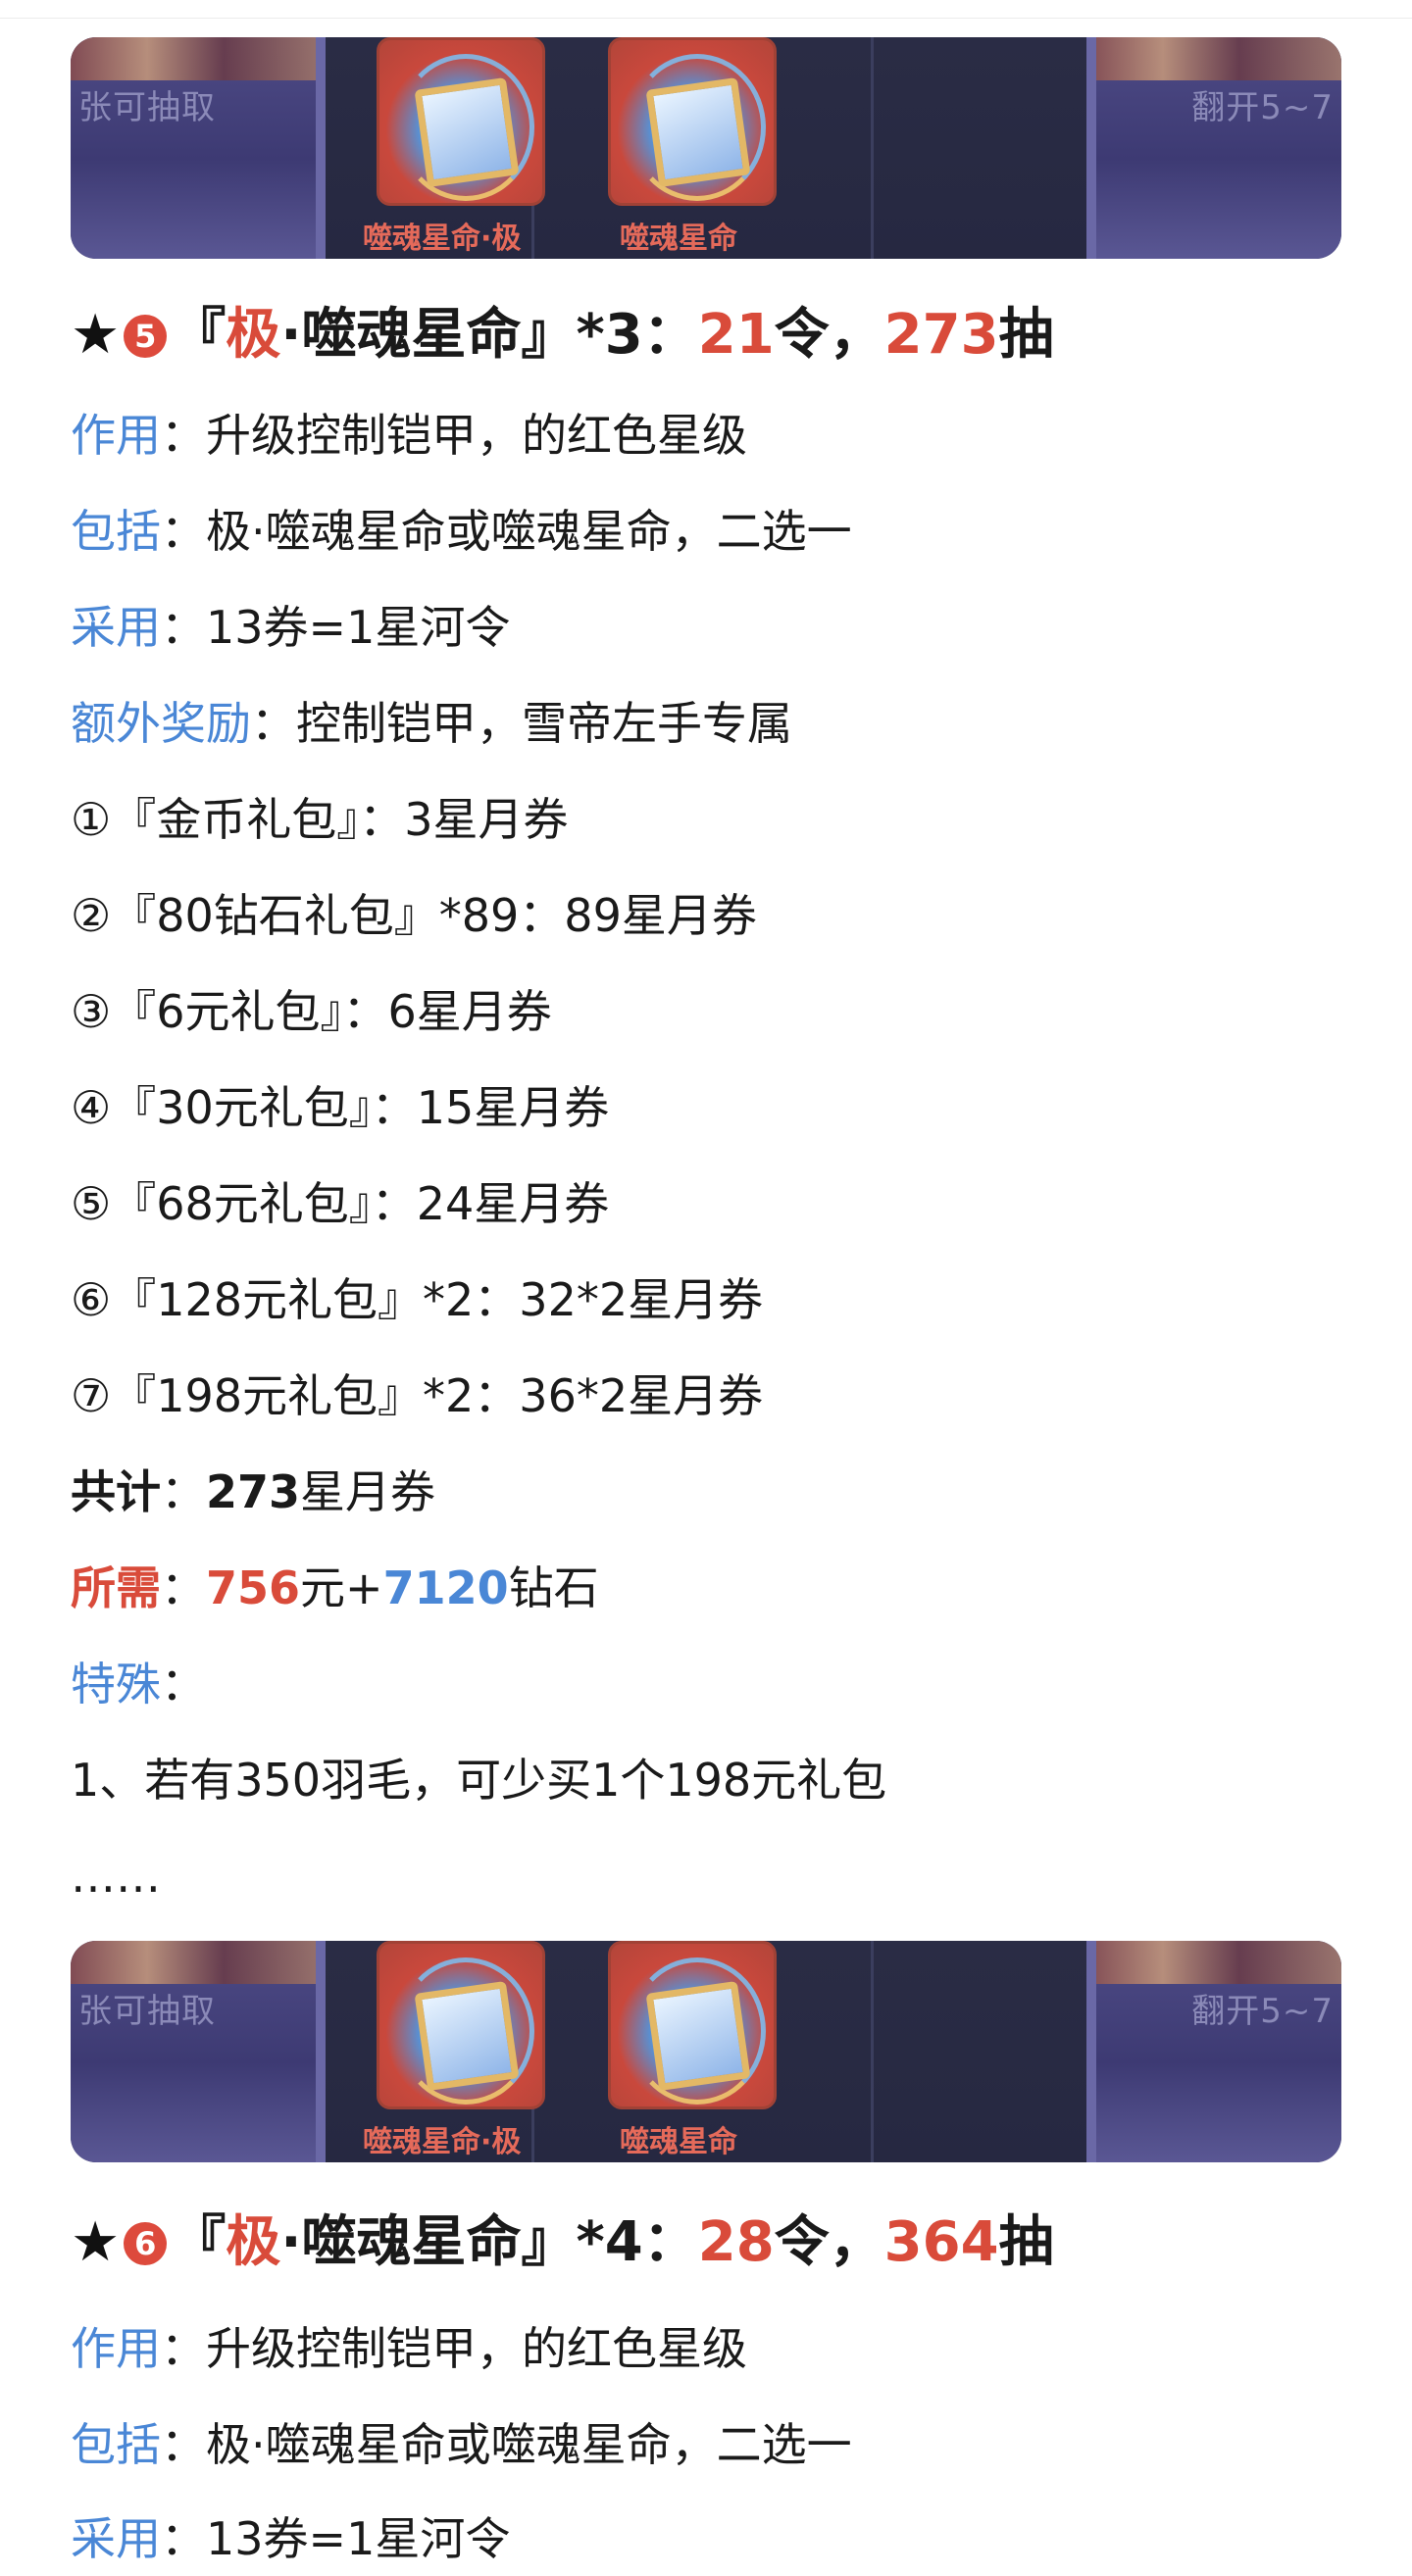 This screenshot has width=1412, height=2576. I want to click on section-heading: ★ 5 『极·噬魂星命』*3：21令，273抽, so click(562, 335).